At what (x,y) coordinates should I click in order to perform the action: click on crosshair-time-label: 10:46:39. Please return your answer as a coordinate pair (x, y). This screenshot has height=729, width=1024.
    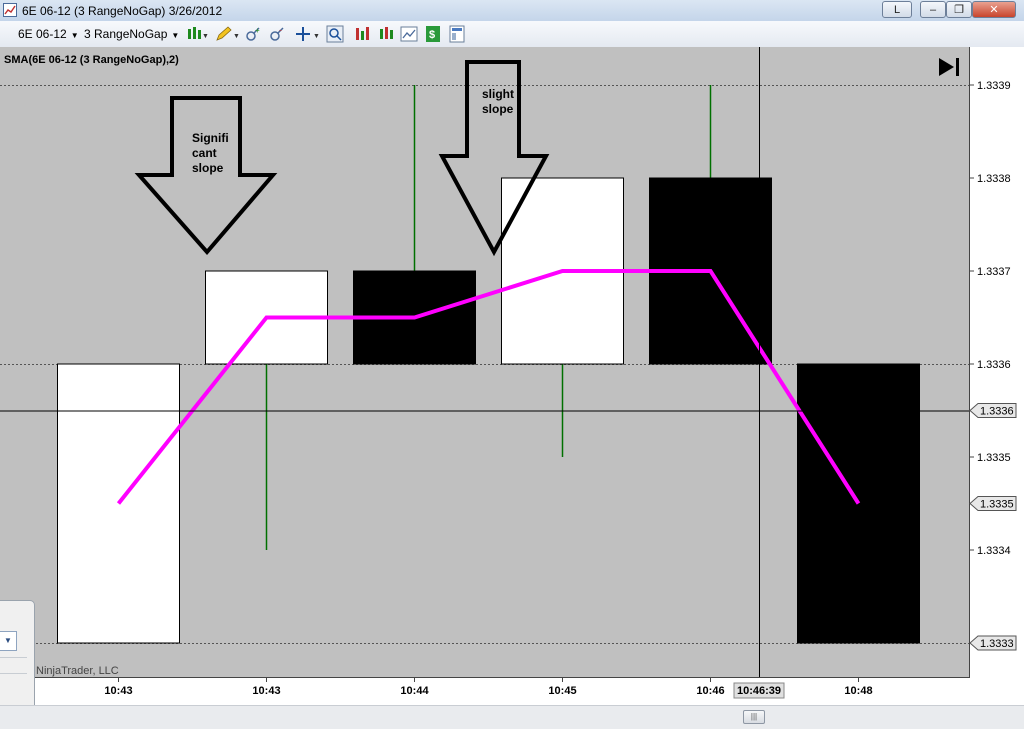
    Looking at the image, I should click on (759, 691).